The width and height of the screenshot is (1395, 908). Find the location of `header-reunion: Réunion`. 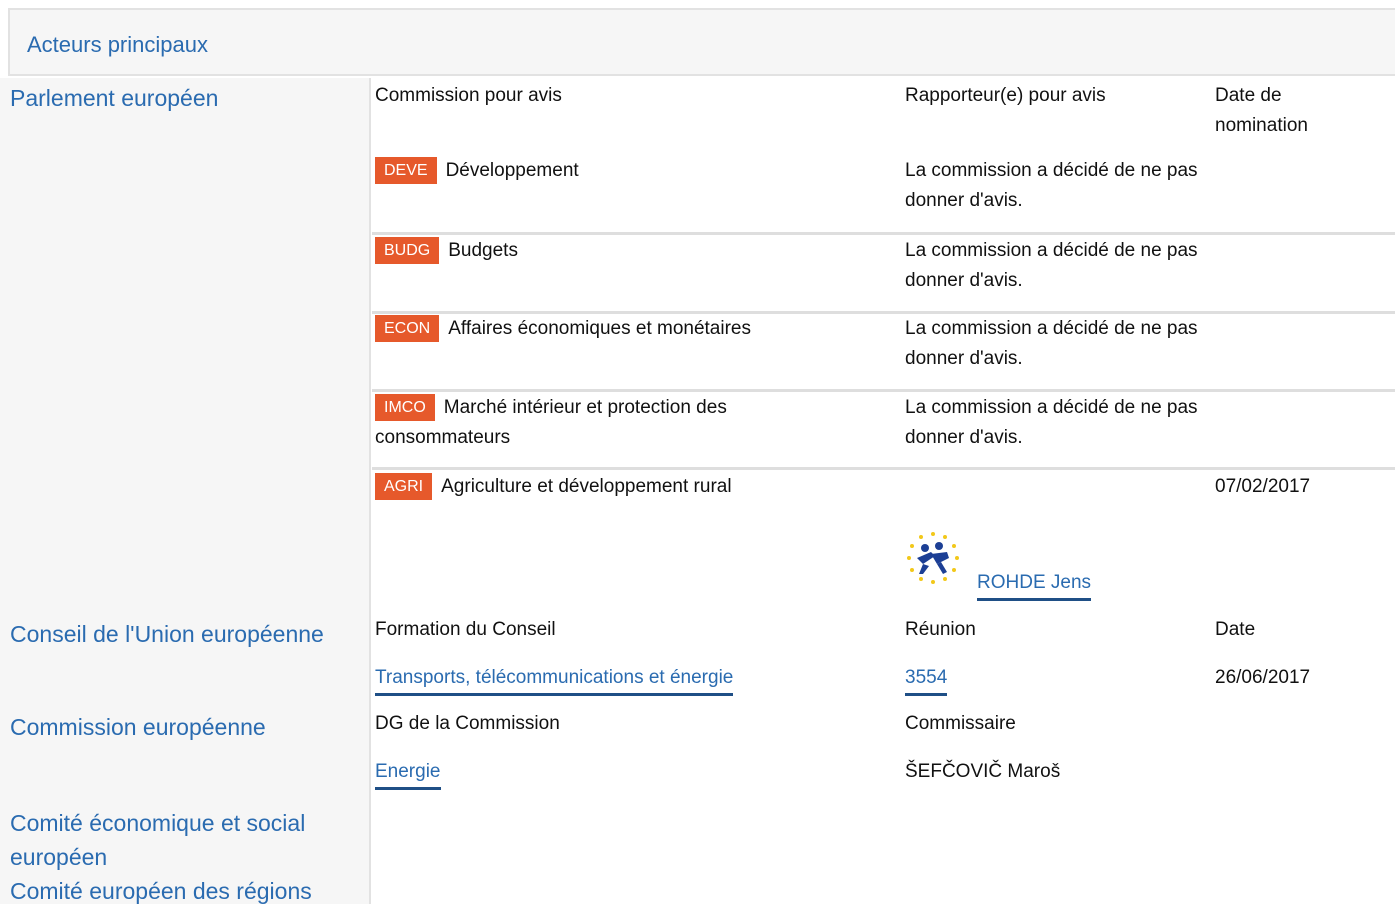

header-reunion: Réunion is located at coordinates (940, 629).